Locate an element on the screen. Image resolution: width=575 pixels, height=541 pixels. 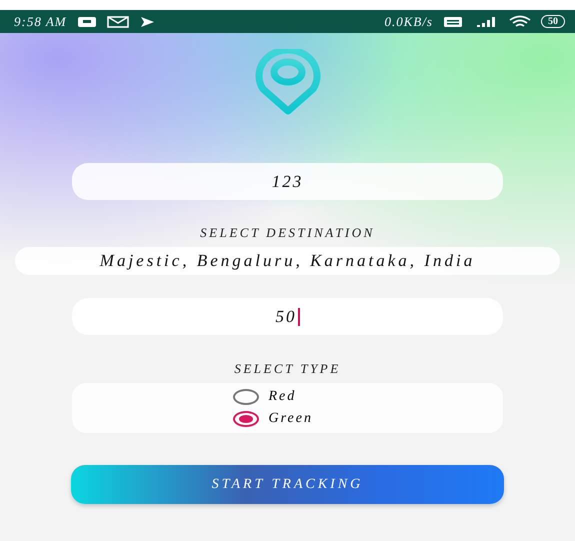
radio-option: Green is located at coordinates (287, 419).